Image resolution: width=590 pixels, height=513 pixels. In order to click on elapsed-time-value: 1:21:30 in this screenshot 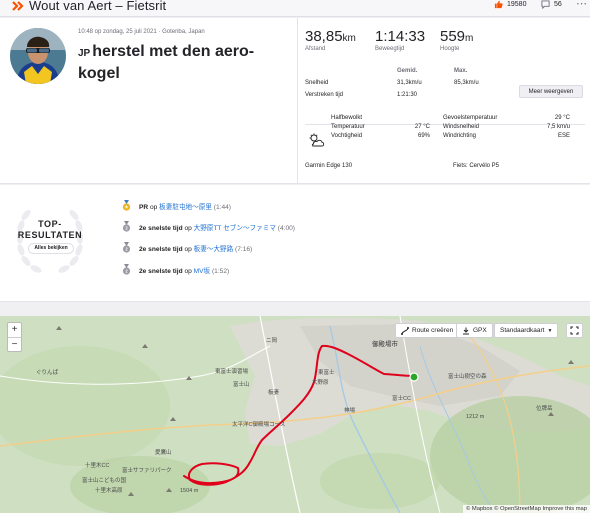, I will do `click(407, 95)`.